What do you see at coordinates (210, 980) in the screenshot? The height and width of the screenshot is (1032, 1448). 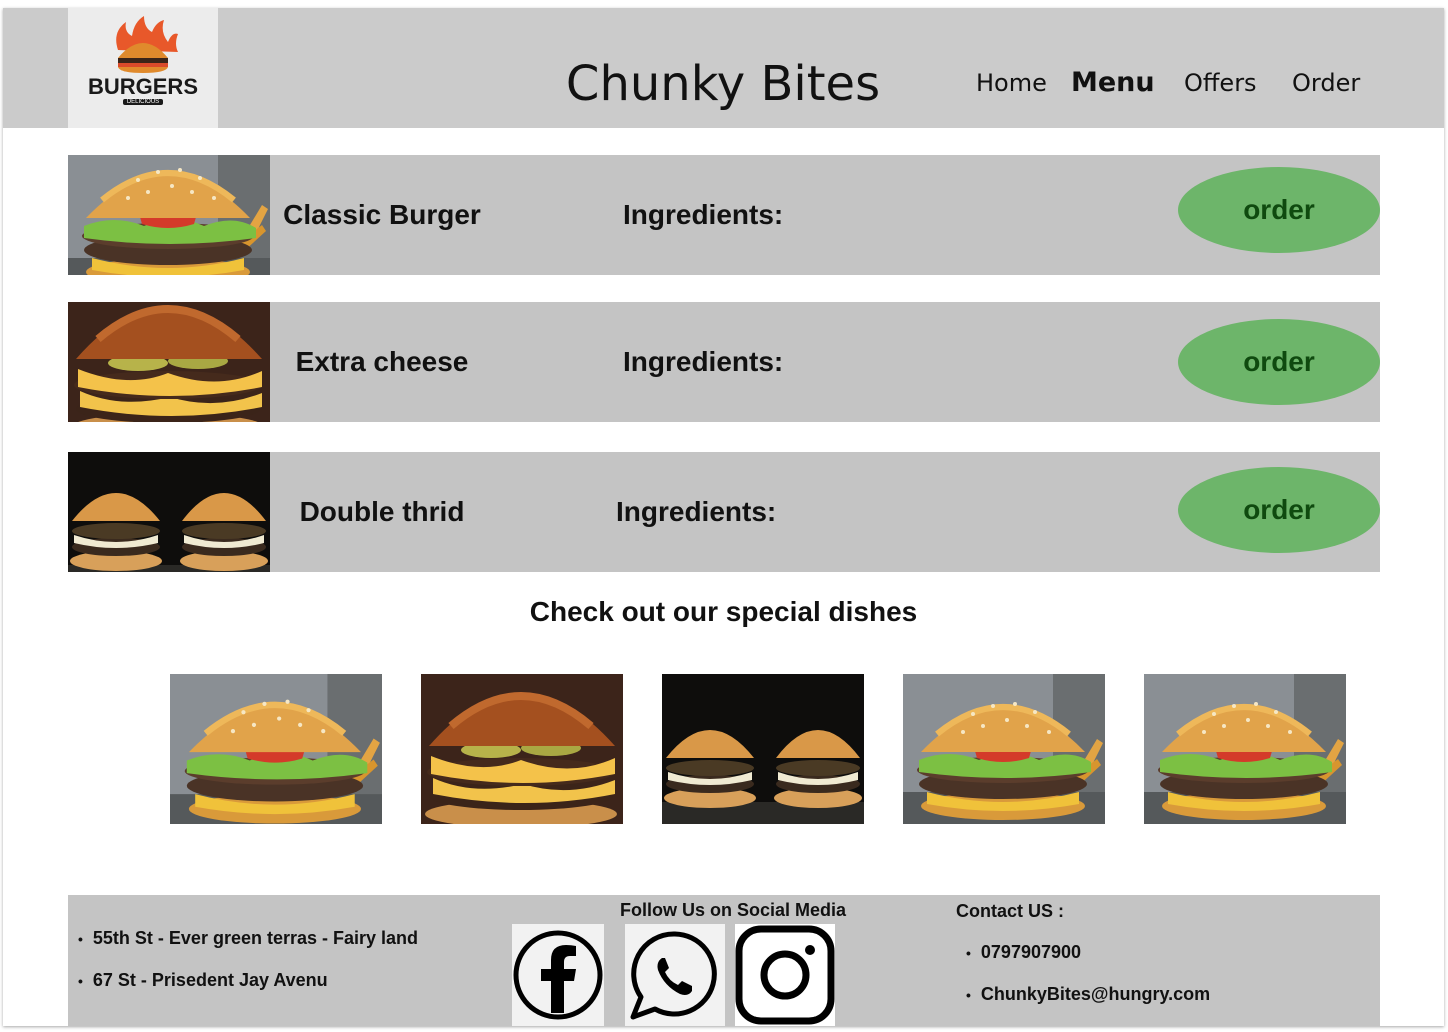 I see `address-text: 67 St - Prisedent Jay Avenu` at bounding box center [210, 980].